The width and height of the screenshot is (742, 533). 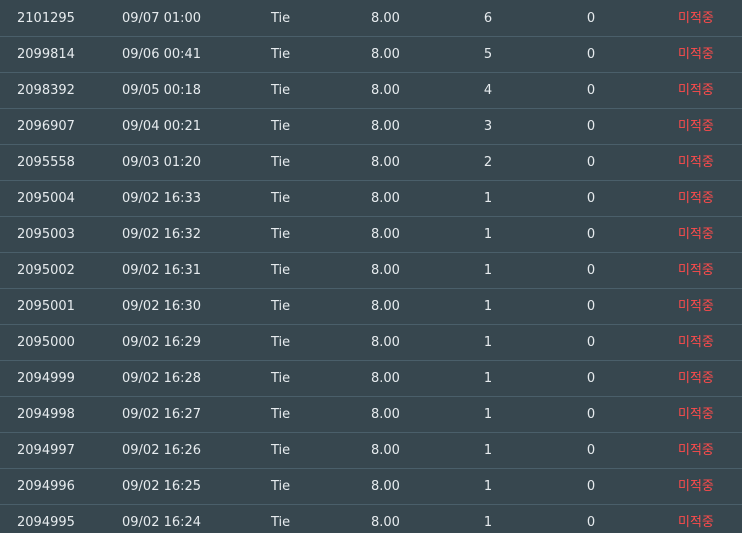 I want to click on table-row: 2101295 09/07 01:00 Tie 8.00 6 0 미적중, so click(x=371, y=19).